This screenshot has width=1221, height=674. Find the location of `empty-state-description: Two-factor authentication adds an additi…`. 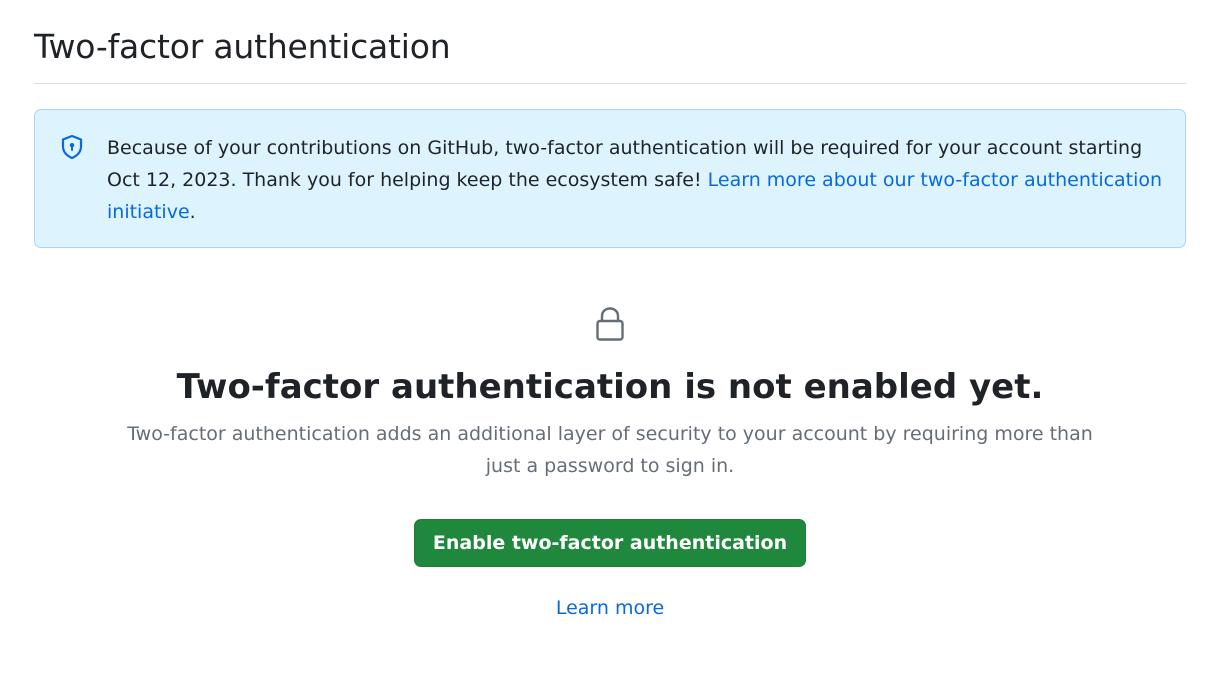

empty-state-description: Two-factor authentication adds an additi… is located at coordinates (610, 450).